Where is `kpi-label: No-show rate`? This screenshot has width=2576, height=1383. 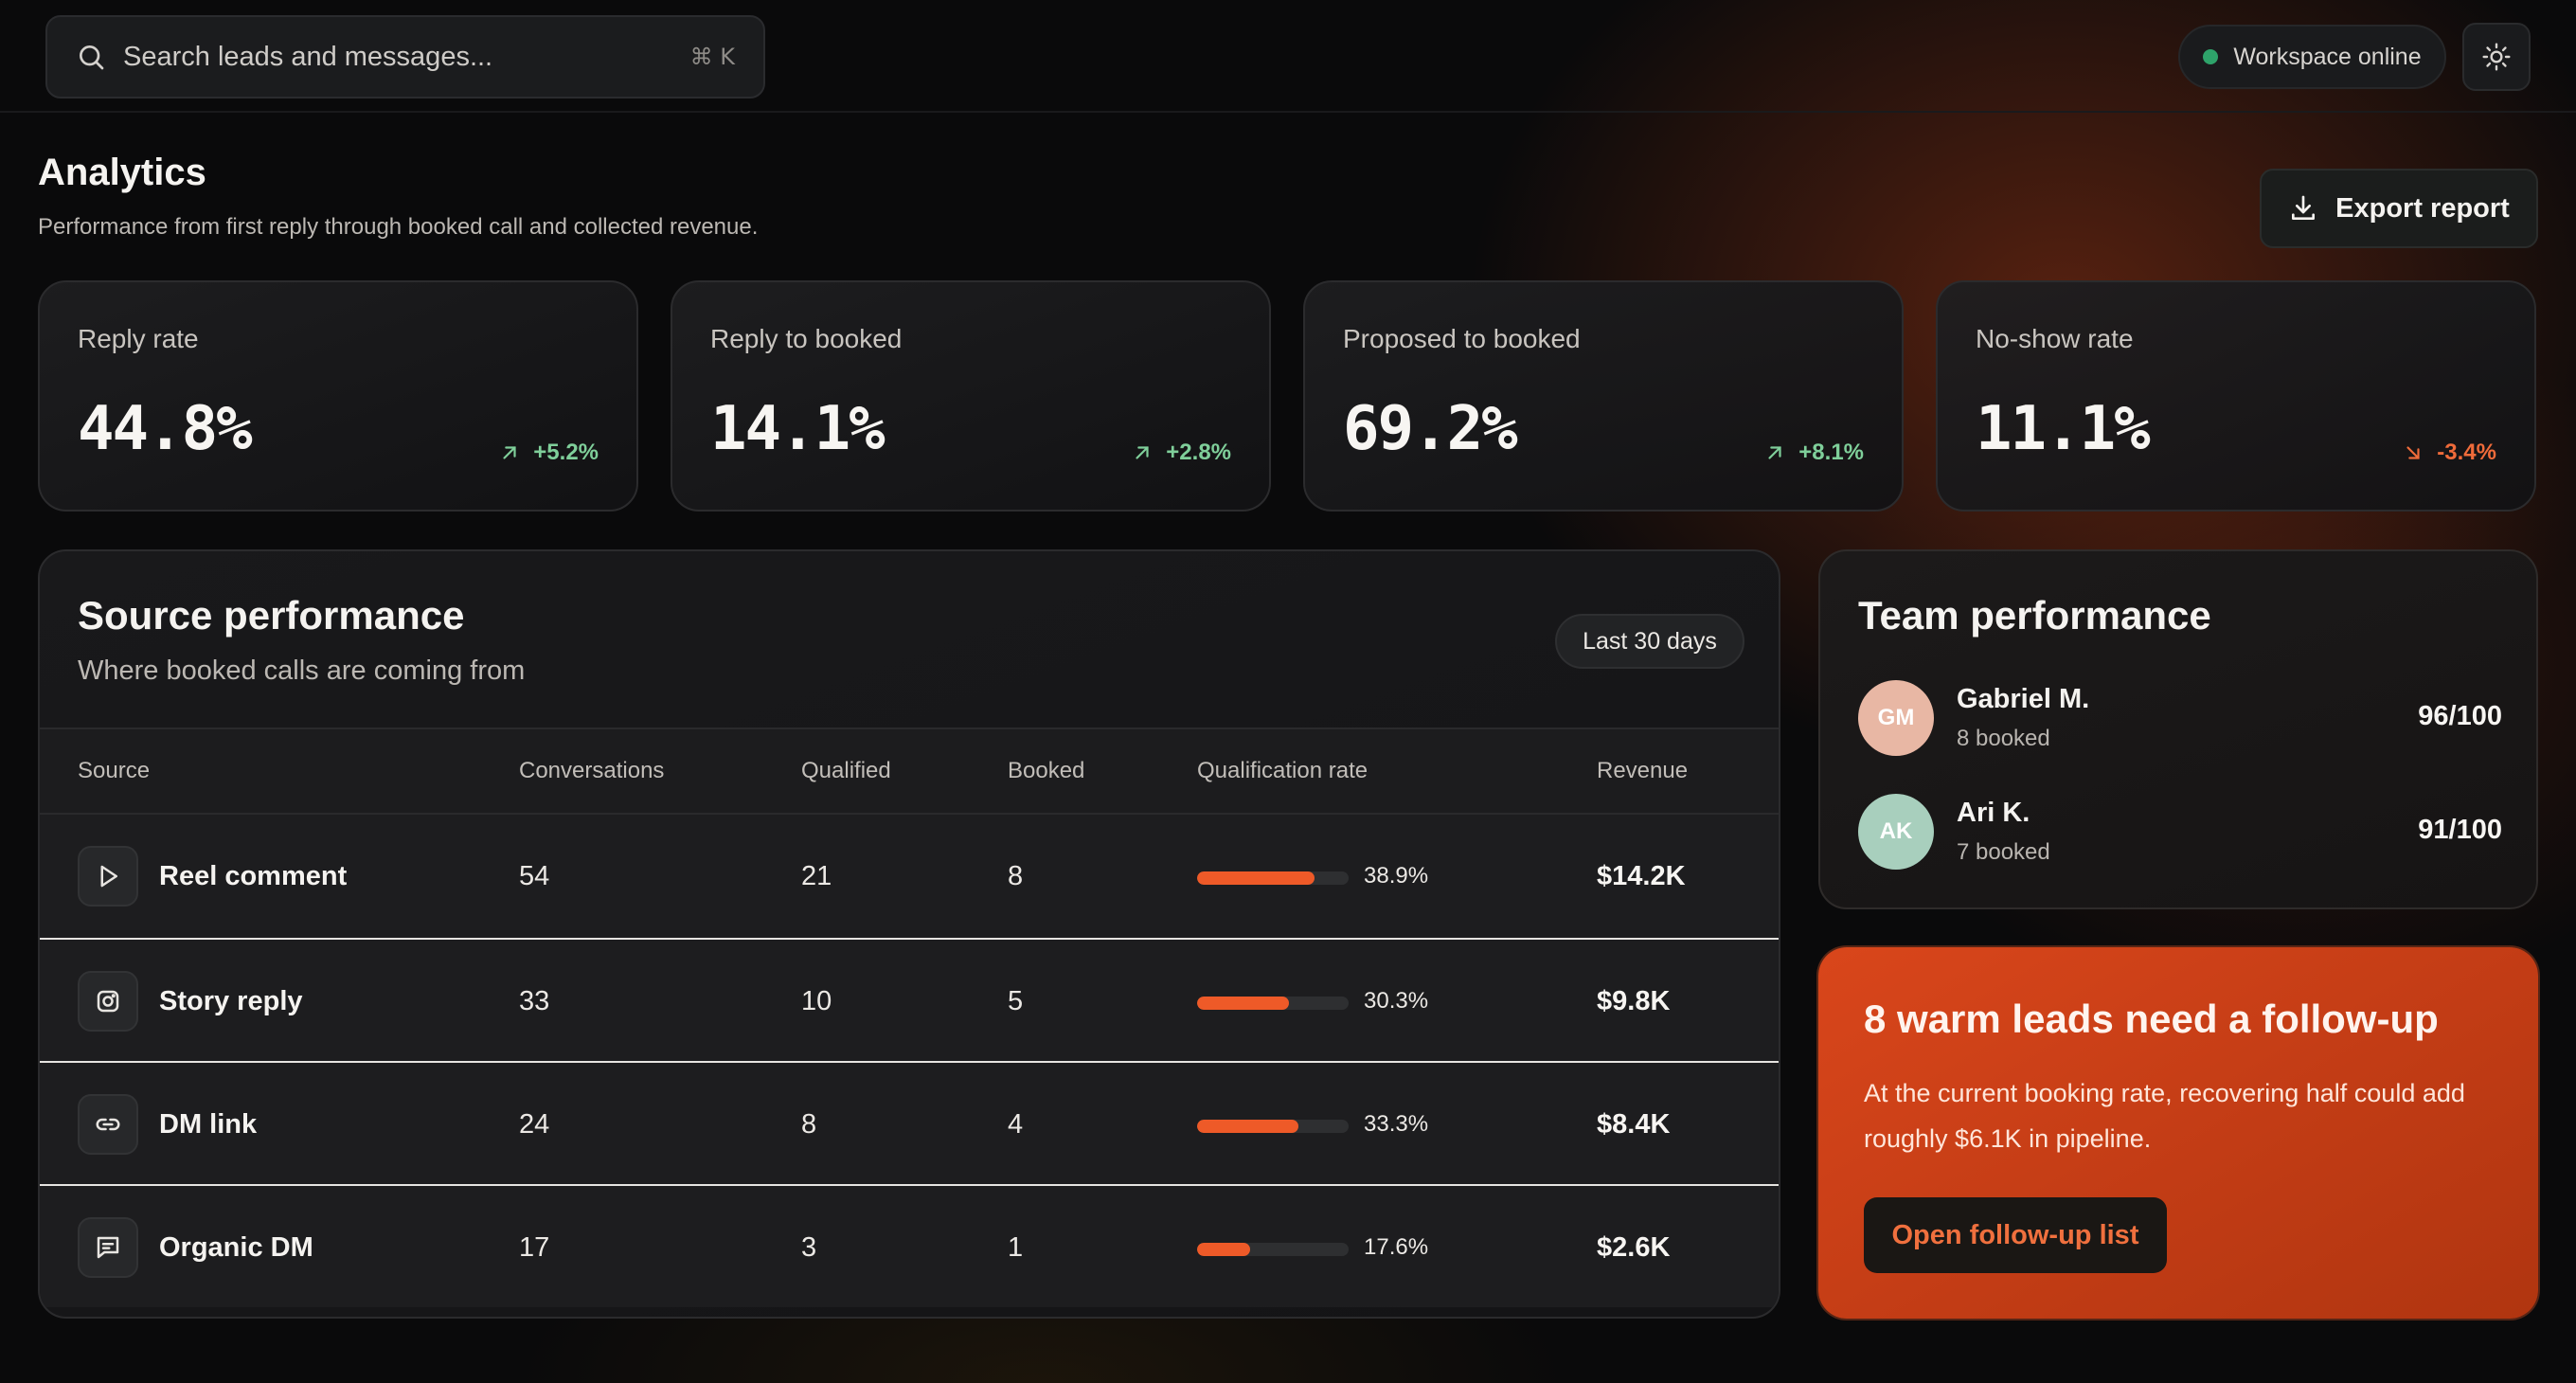
kpi-label: No-show rate is located at coordinates (2055, 338).